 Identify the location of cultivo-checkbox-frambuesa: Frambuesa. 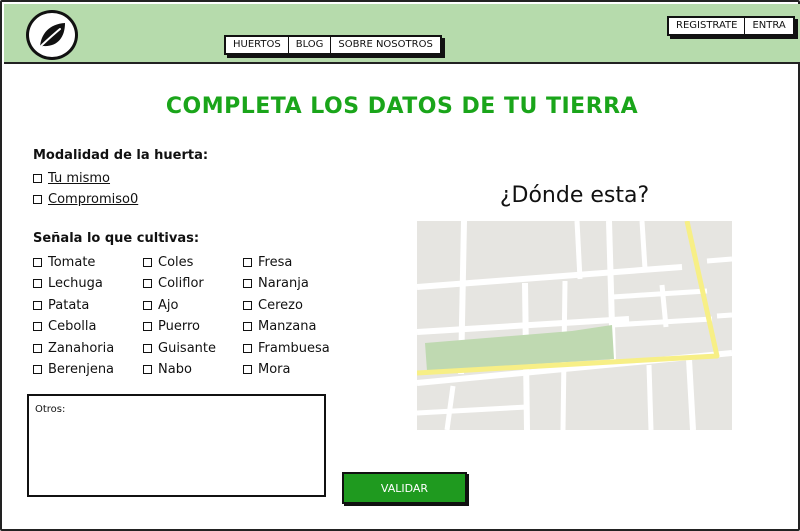
(286, 348).